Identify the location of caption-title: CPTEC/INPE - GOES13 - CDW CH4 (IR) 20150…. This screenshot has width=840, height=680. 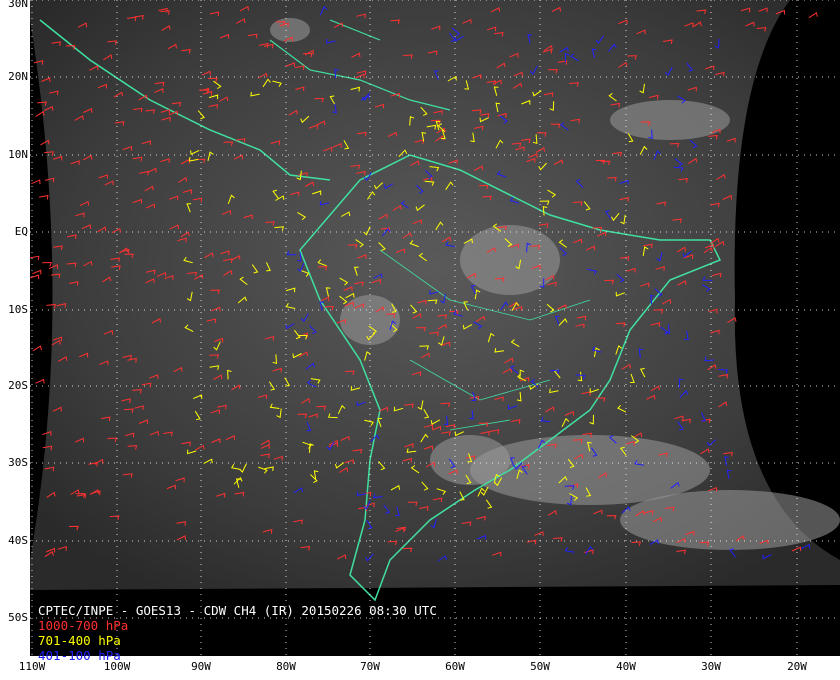
(237, 610).